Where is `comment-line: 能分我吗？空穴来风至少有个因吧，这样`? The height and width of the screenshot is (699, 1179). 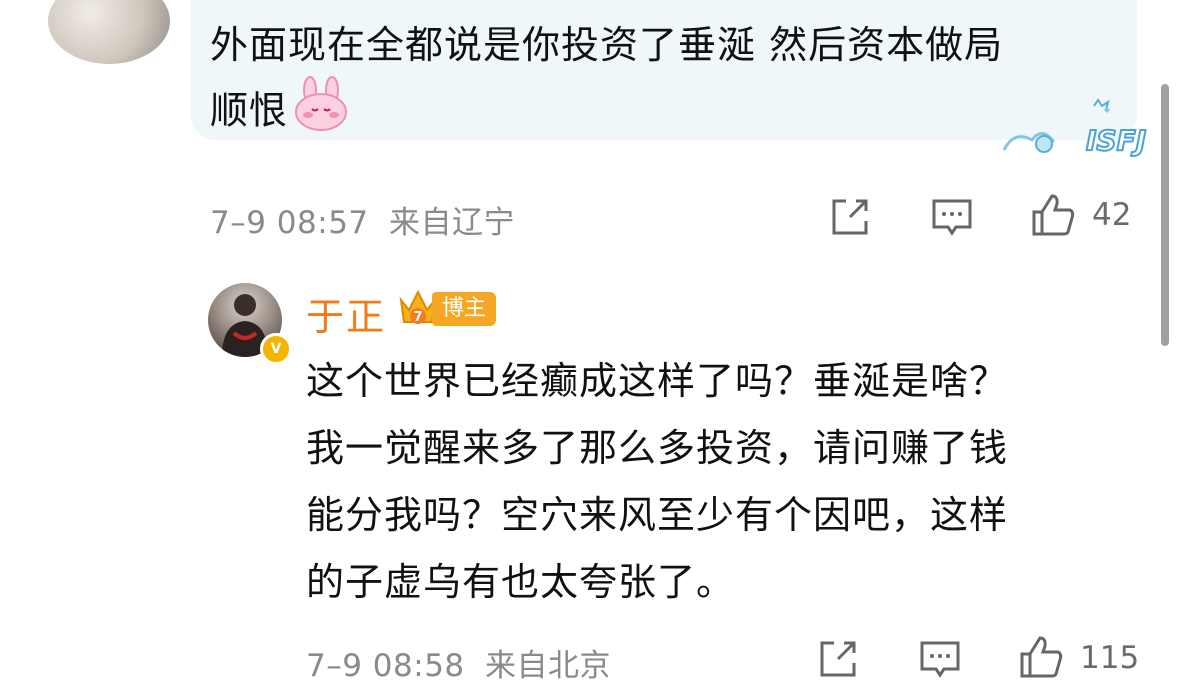
comment-line: 能分我吗？空穴来风至少有个因吧，这样 is located at coordinates (657, 515).